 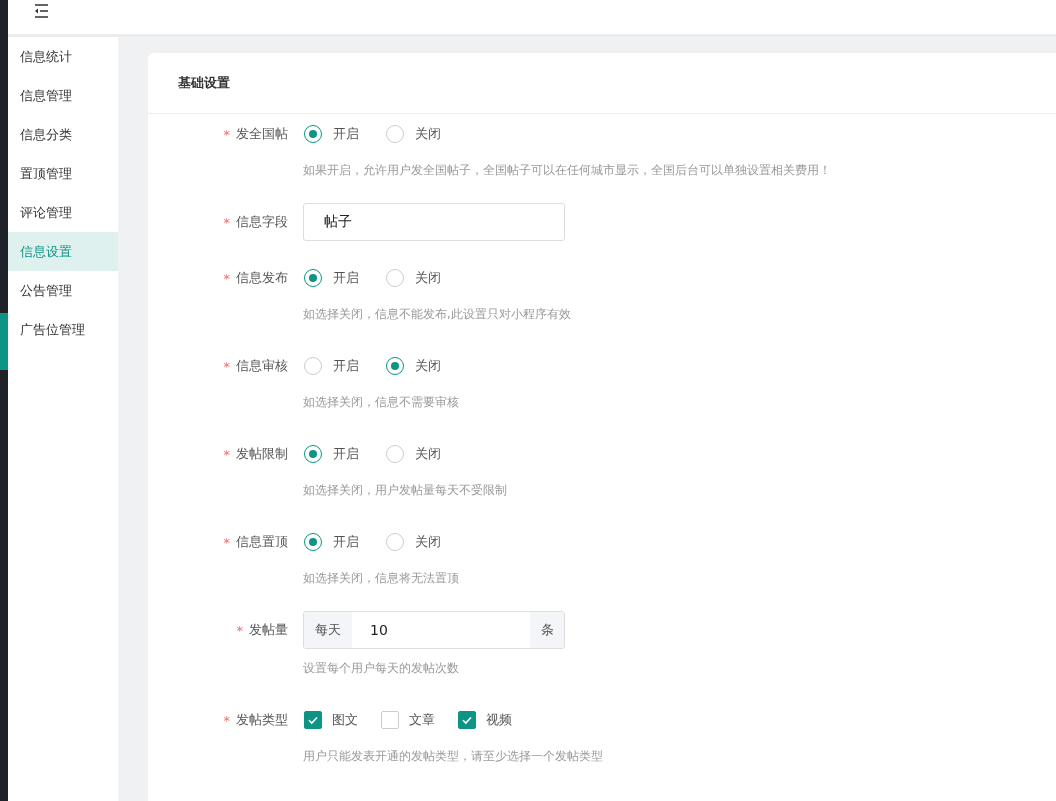 What do you see at coordinates (547, 630) in the screenshot?
I see `field-suffix: 条` at bounding box center [547, 630].